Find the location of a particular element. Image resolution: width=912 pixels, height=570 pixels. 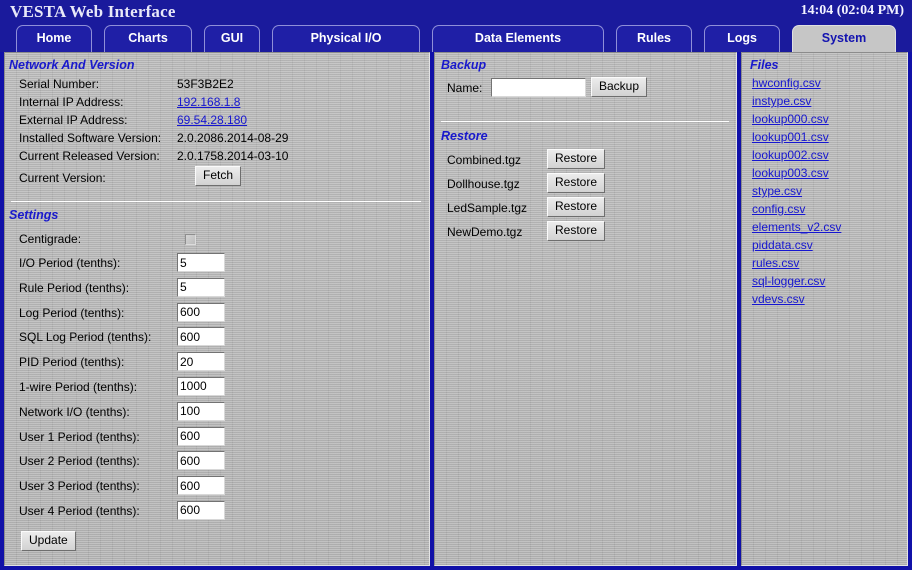

tab-data-elements: Data Elements is located at coordinates (518, 38).